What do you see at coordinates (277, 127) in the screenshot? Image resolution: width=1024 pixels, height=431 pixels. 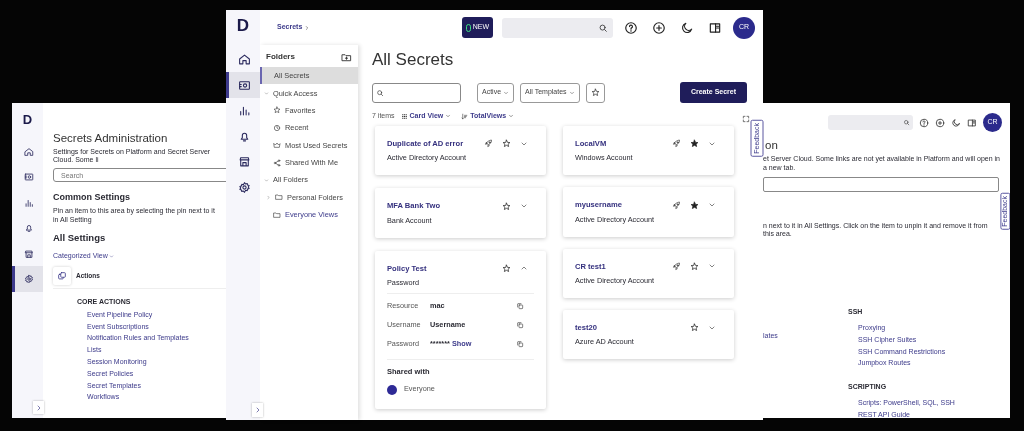 I see `clock-icon` at bounding box center [277, 127].